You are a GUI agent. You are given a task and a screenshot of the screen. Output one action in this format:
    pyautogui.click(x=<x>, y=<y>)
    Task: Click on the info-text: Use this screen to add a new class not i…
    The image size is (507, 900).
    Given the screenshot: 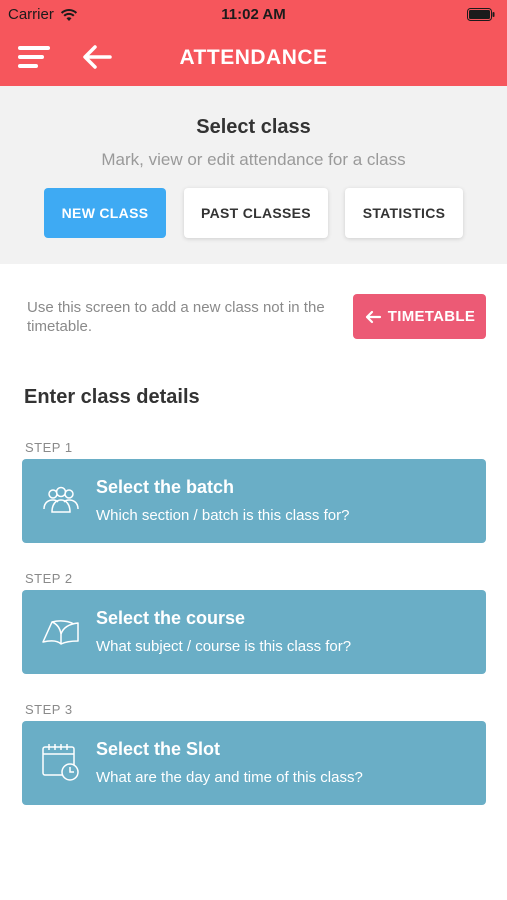 What is the action you would take?
    pyautogui.click(x=176, y=317)
    